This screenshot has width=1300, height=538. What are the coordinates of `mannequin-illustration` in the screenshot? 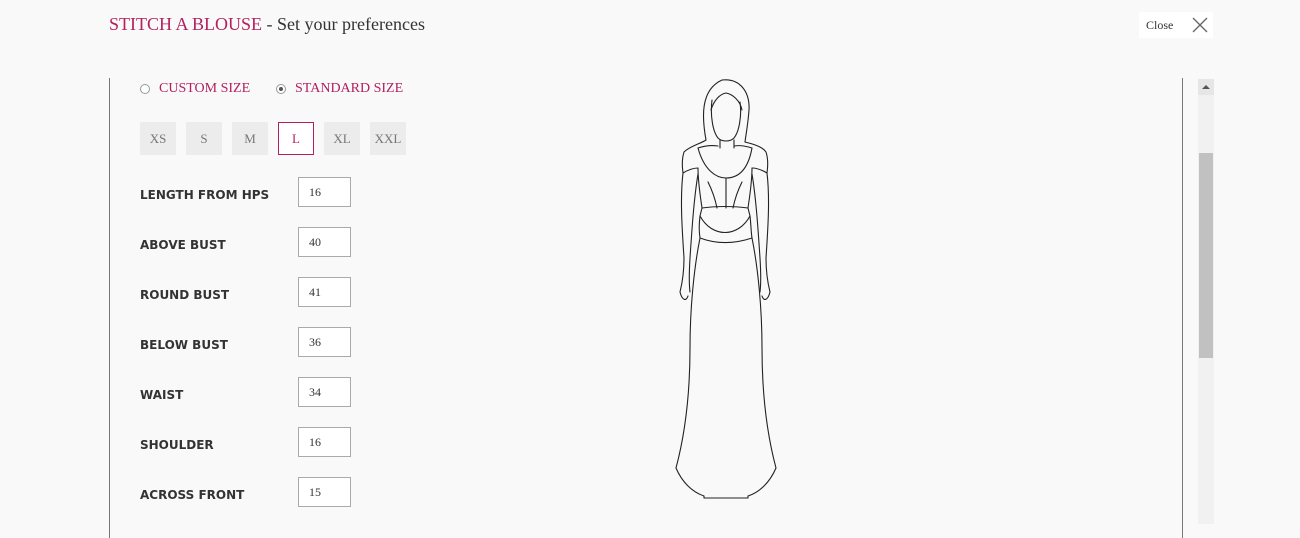 It's located at (726, 289).